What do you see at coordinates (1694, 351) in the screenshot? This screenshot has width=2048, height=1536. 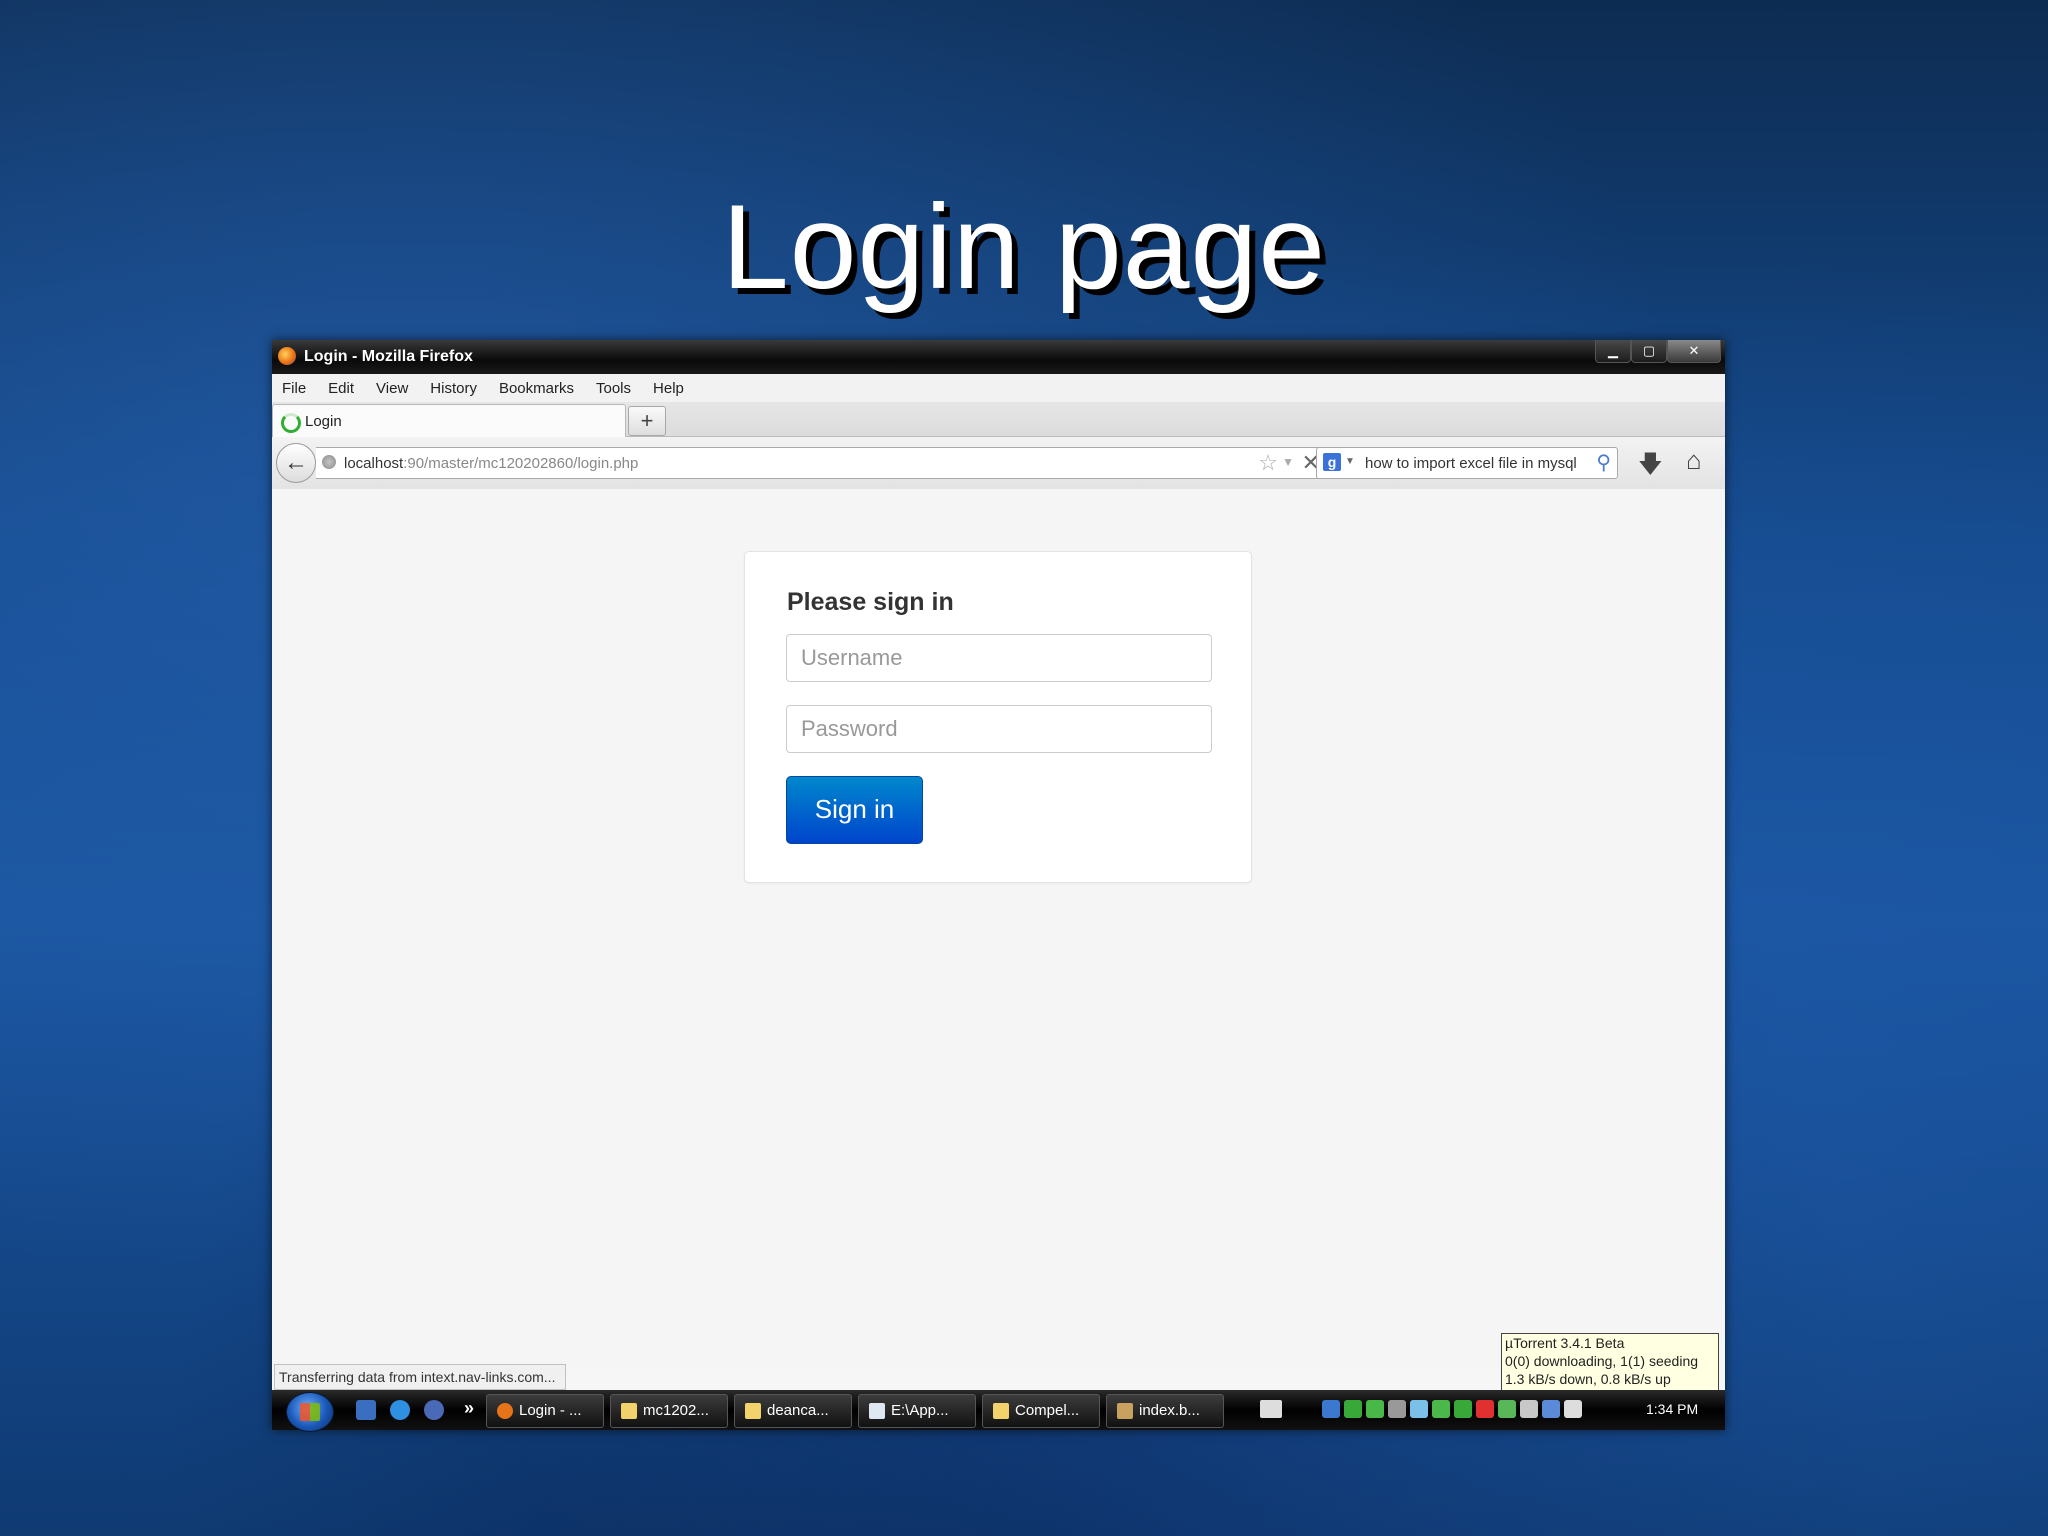 I see `close-button: ✕` at bounding box center [1694, 351].